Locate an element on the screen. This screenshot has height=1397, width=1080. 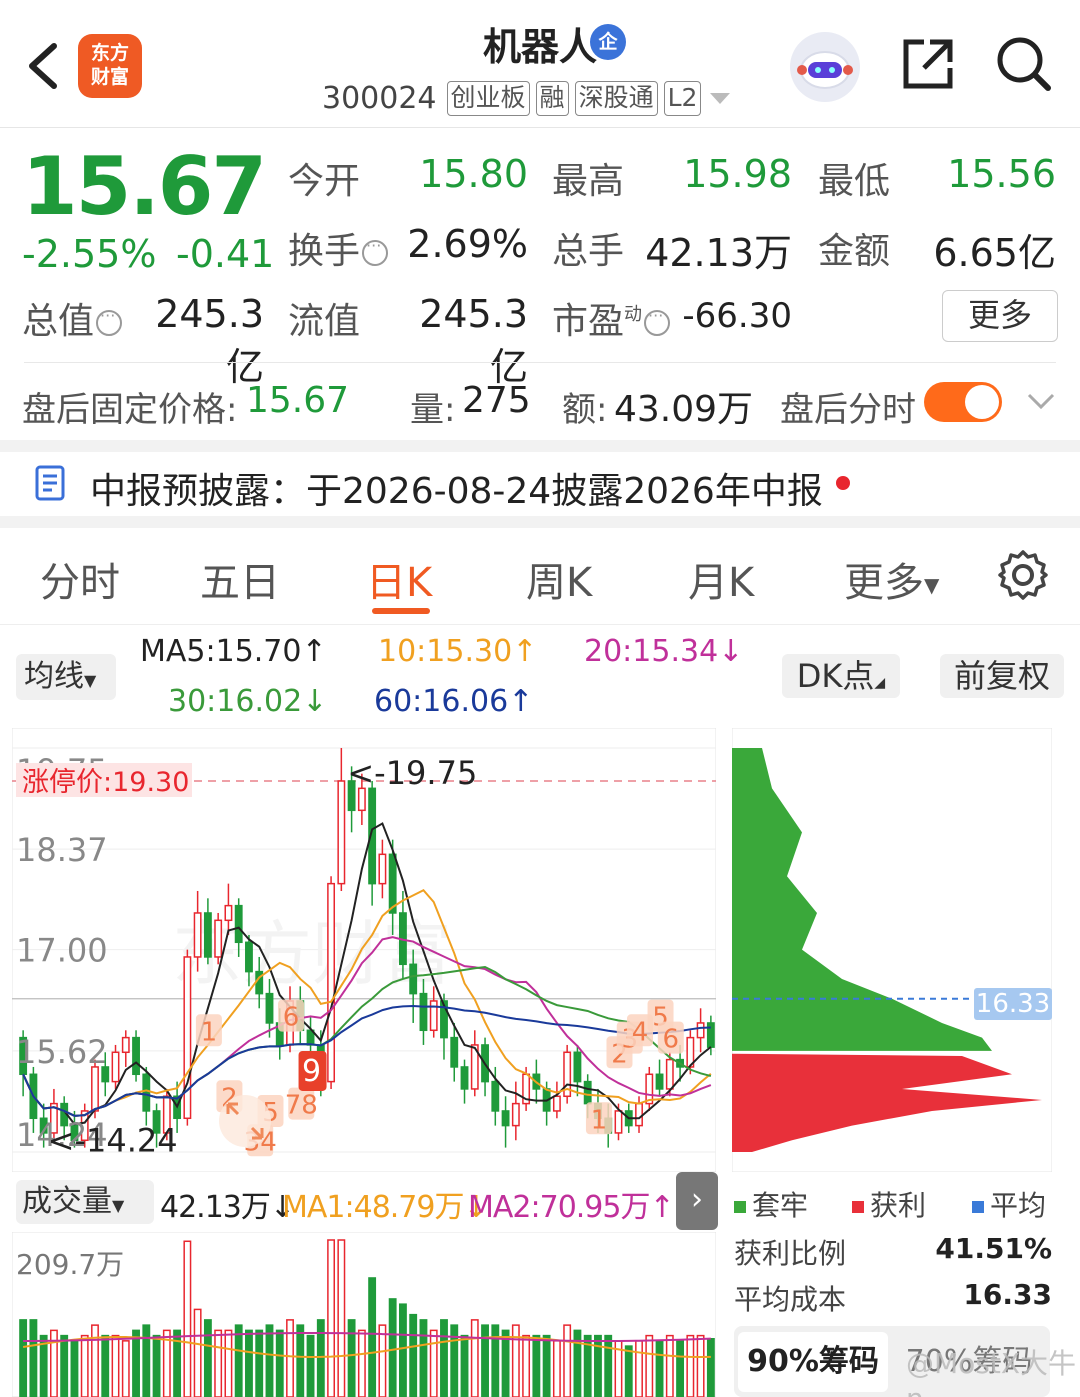
chip-distribution-chart is located at coordinates (892, 950).